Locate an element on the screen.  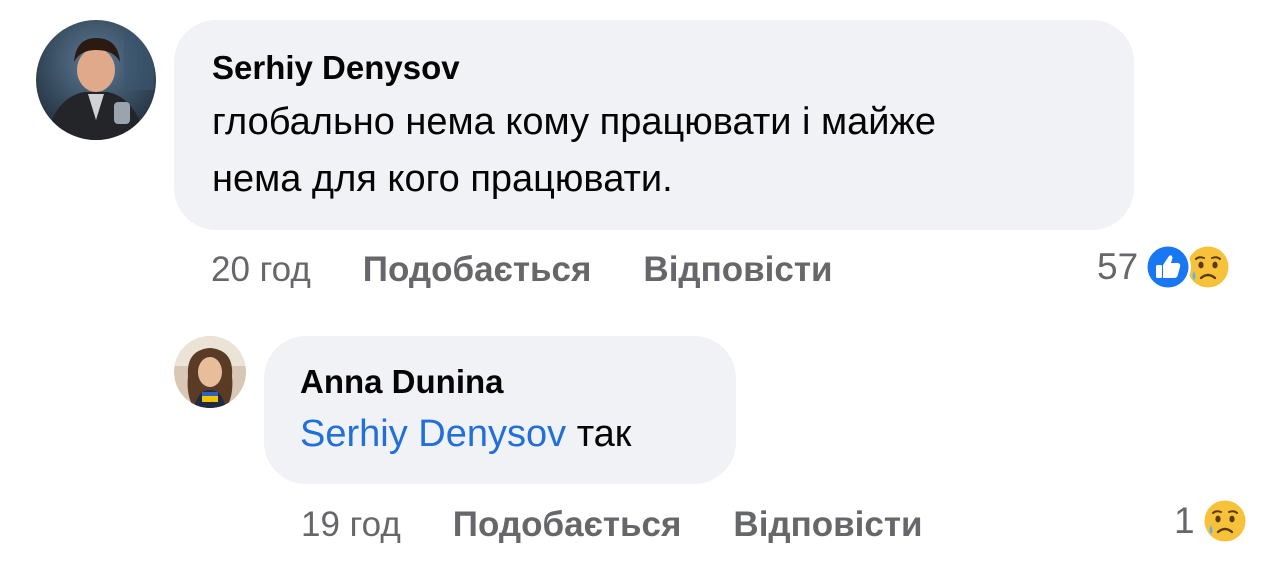
mention-link: Serhiy Denysov is located at coordinates (433, 434).